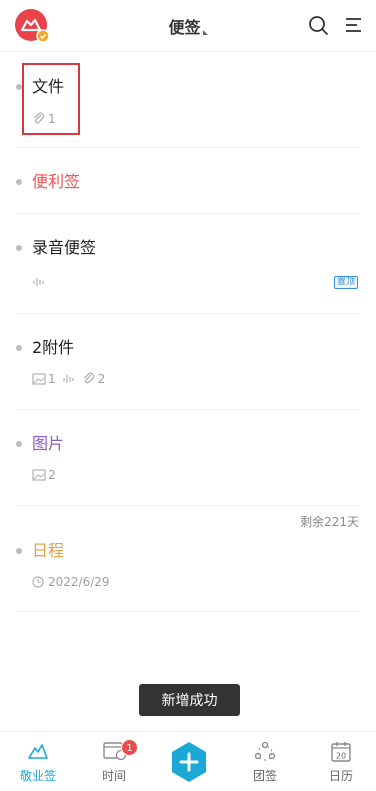  I want to click on note-item: 录音便签 置顶, so click(188, 264).